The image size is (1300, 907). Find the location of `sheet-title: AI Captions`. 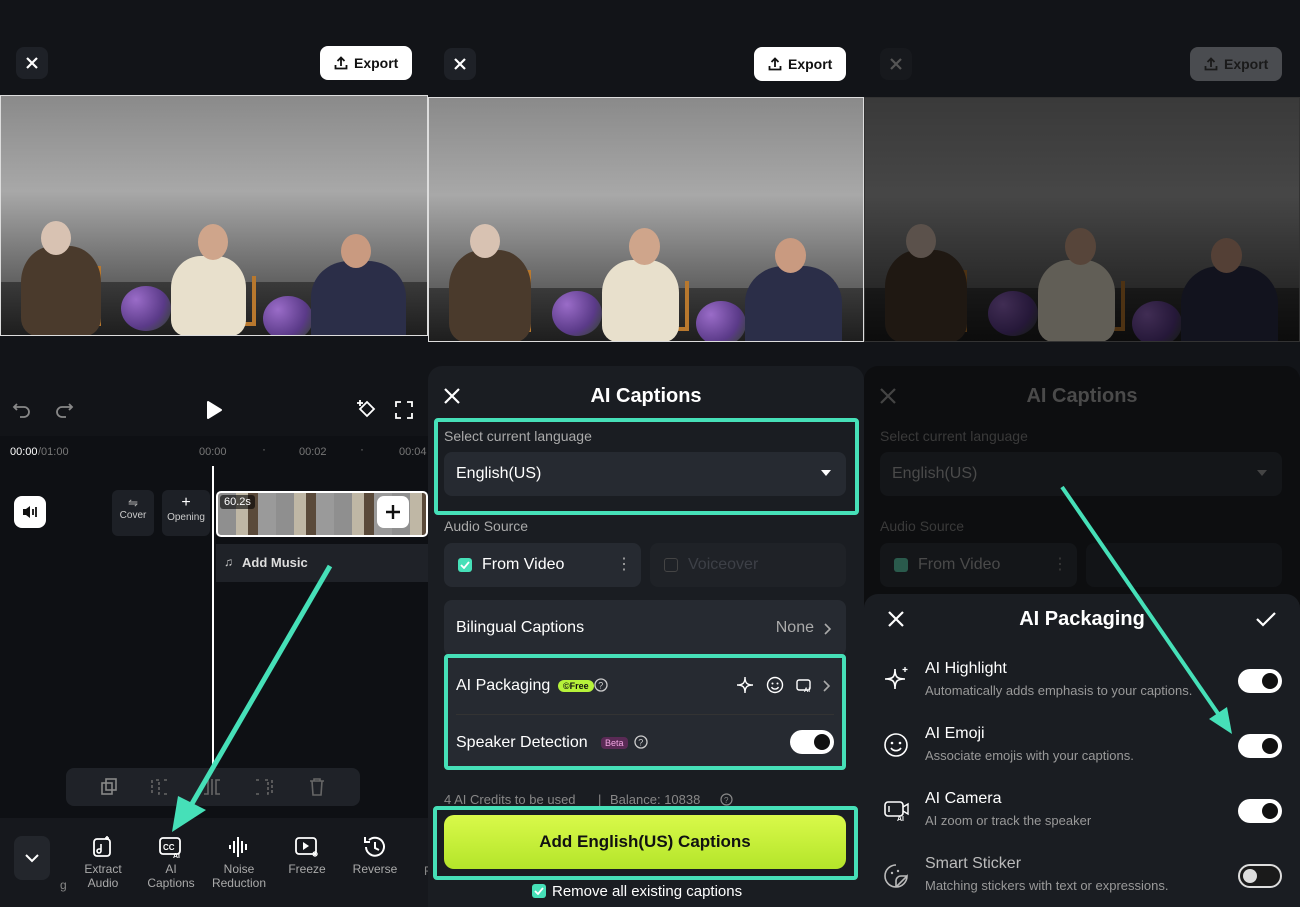

sheet-title: AI Captions is located at coordinates (646, 396).